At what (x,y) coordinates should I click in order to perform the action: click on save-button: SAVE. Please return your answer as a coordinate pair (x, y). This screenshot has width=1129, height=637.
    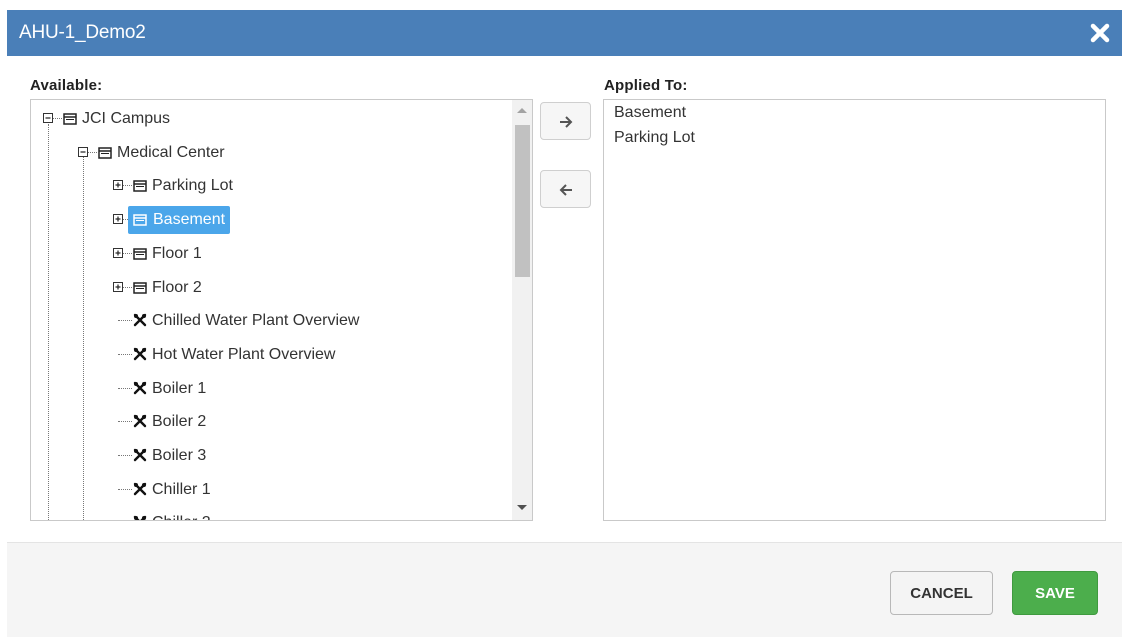
    Looking at the image, I should click on (1055, 593).